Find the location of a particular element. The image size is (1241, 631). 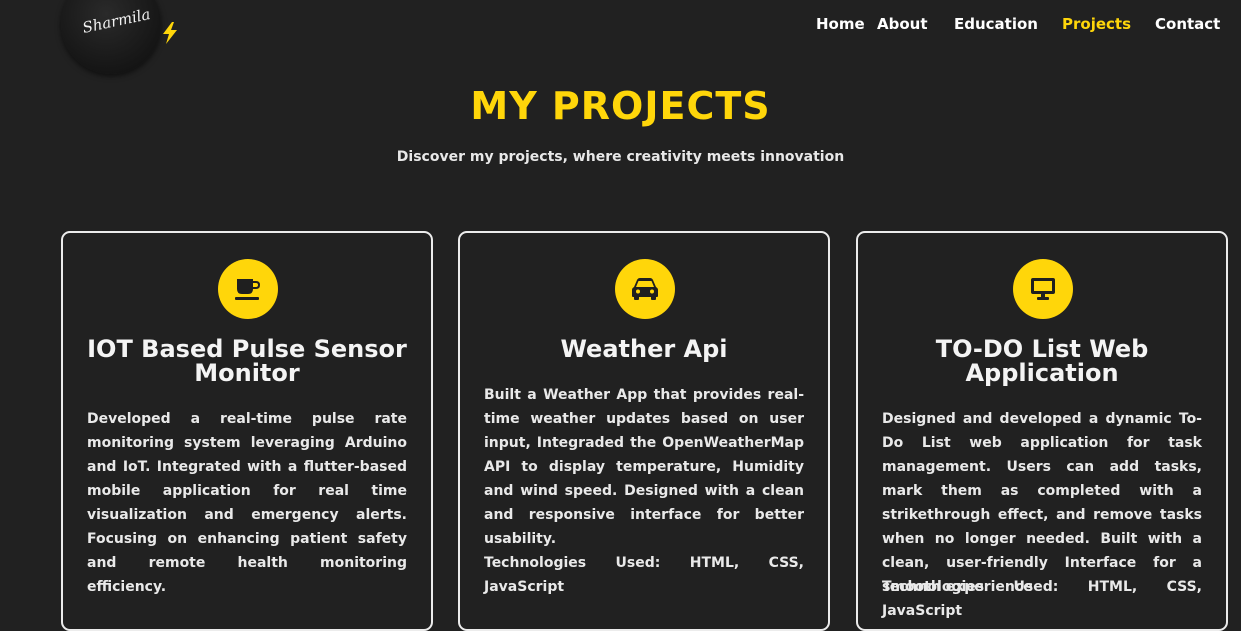

nav-about-link: About is located at coordinates (902, 24).